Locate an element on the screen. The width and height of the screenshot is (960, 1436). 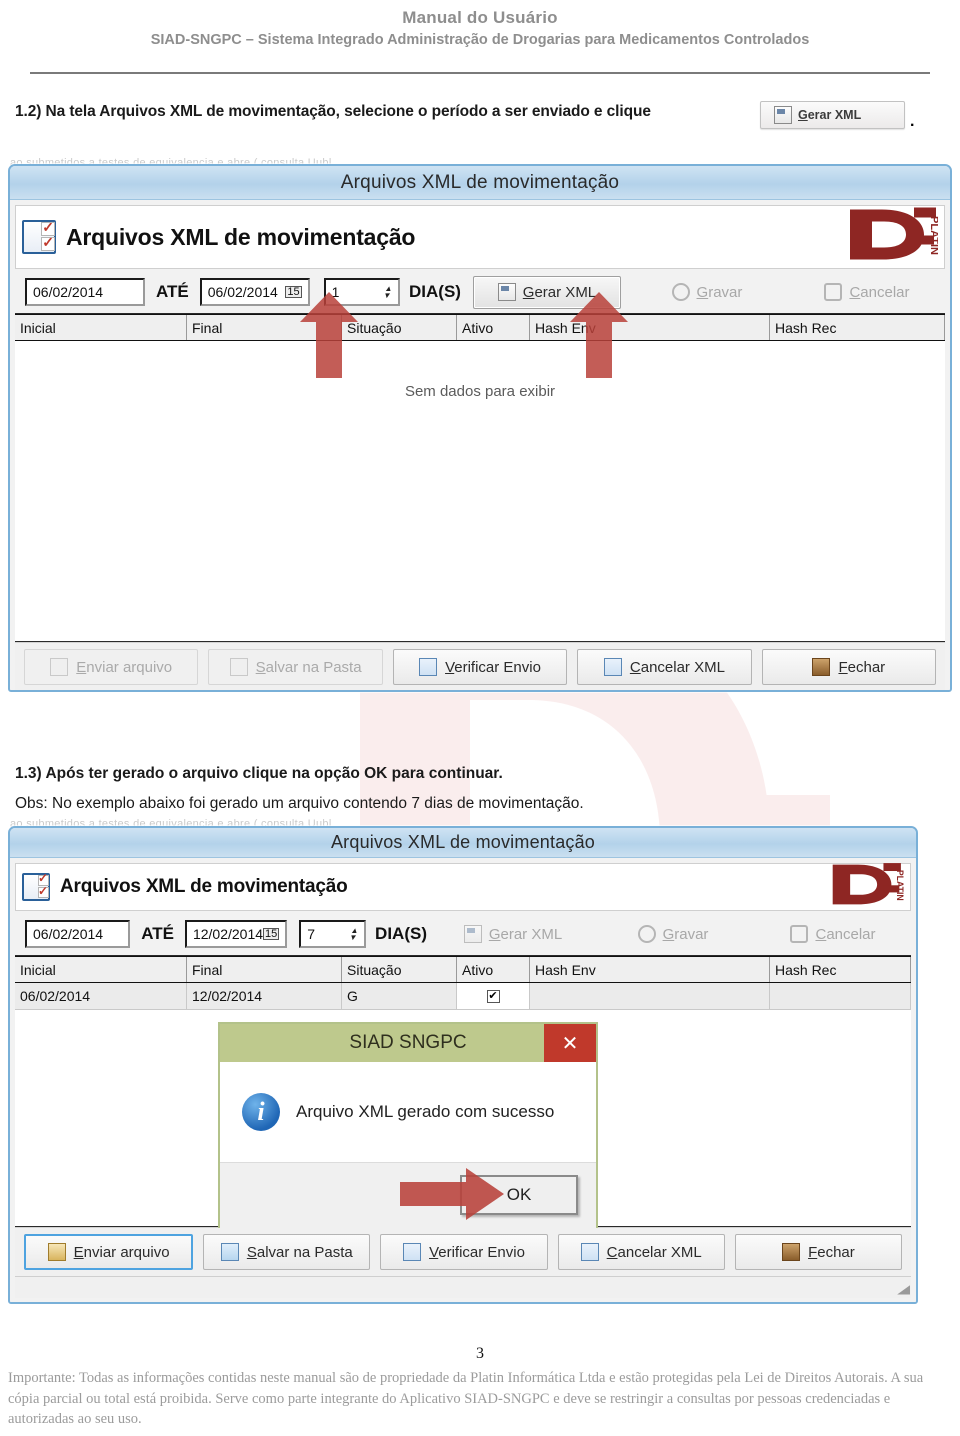
gravar-button-1: Gravar is located at coordinates (707, 292).